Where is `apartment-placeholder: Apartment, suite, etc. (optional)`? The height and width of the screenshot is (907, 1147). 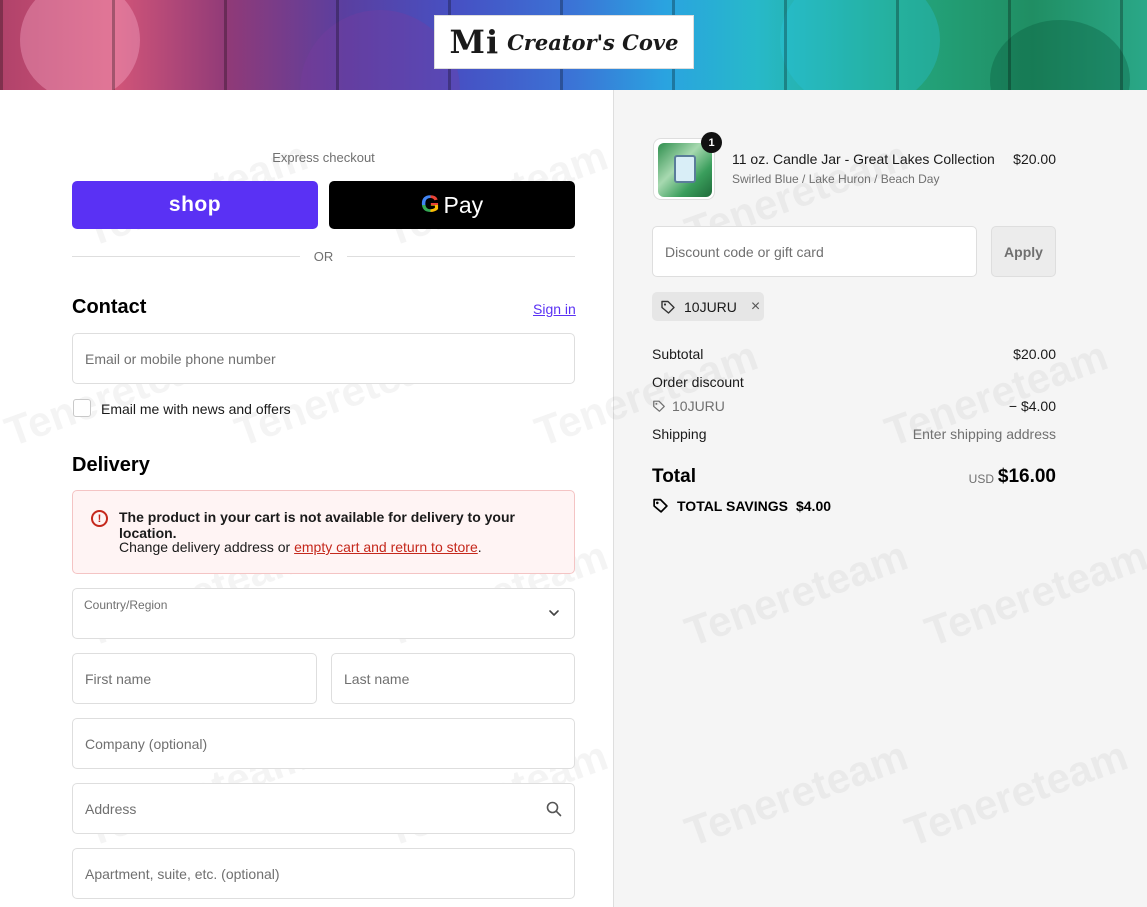
apartment-placeholder: Apartment, suite, etc. (optional) is located at coordinates (182, 873).